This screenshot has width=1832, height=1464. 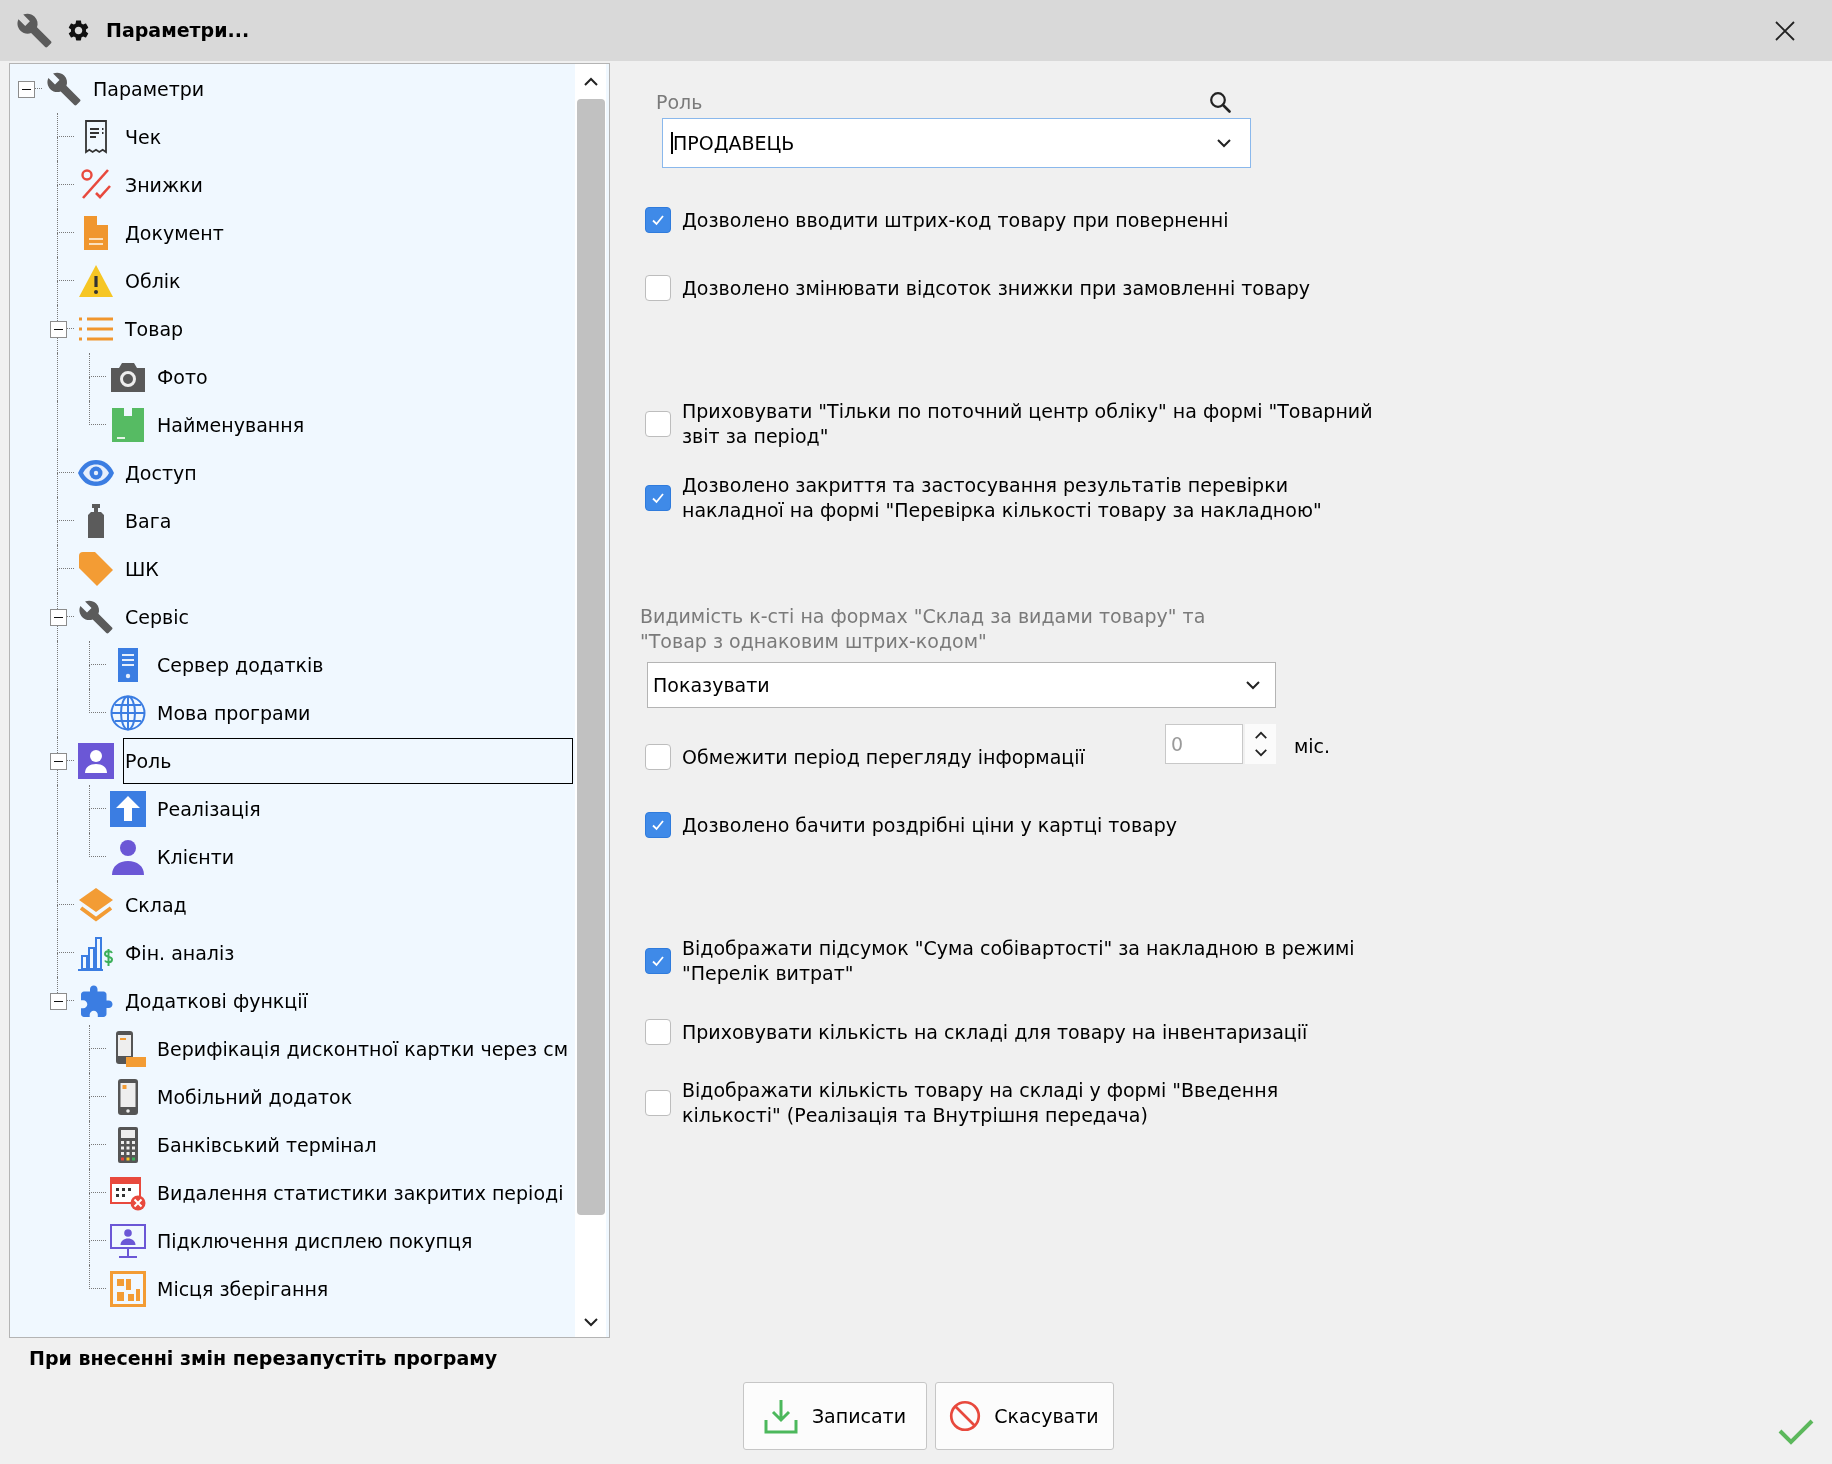 What do you see at coordinates (590, 657) in the screenshot?
I see `scrollbar-thumb` at bounding box center [590, 657].